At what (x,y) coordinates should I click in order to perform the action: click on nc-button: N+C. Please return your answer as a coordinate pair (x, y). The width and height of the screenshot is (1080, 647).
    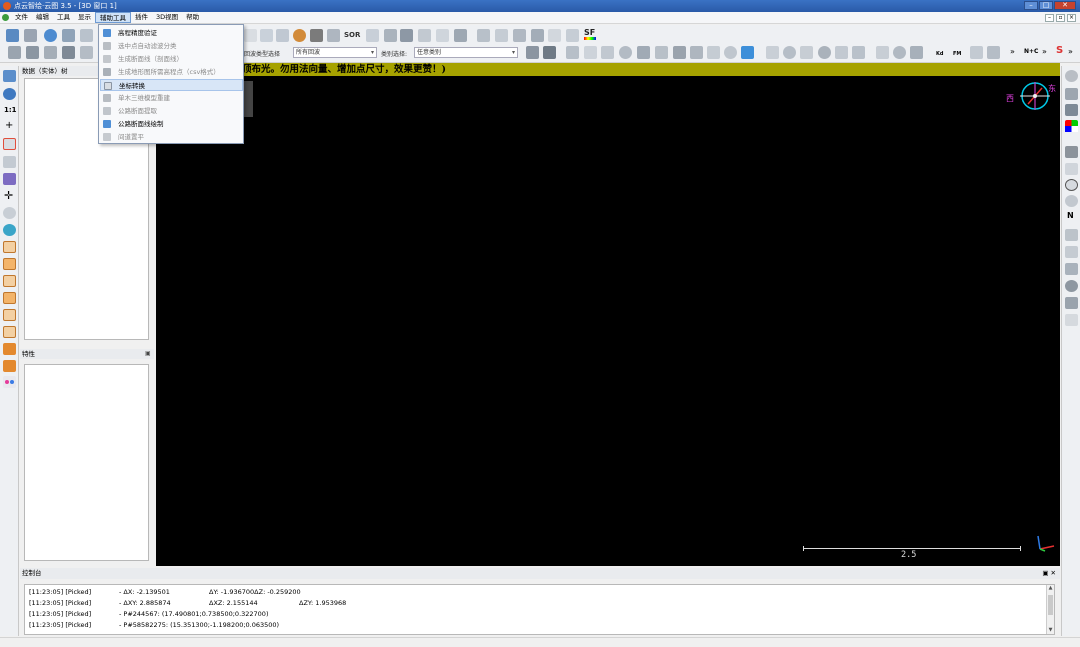
    Looking at the image, I should click on (1031, 51).